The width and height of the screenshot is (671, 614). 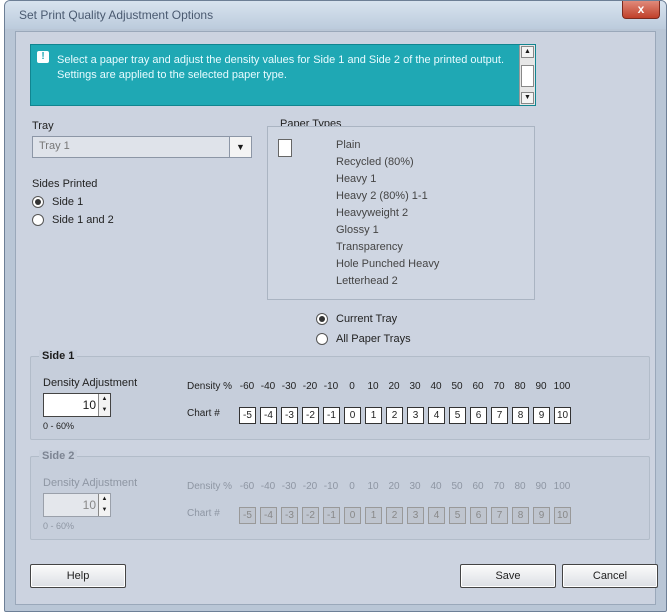 What do you see at coordinates (457, 486) in the screenshot?
I see `side2-density-tick: 50` at bounding box center [457, 486].